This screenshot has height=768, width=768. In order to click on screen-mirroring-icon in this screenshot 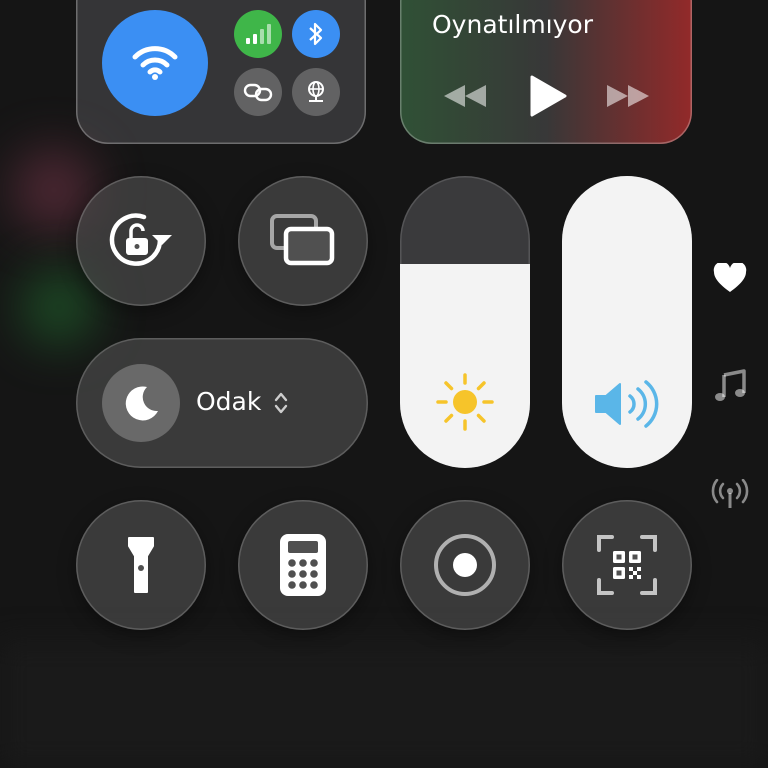, I will do `click(302, 240)`.